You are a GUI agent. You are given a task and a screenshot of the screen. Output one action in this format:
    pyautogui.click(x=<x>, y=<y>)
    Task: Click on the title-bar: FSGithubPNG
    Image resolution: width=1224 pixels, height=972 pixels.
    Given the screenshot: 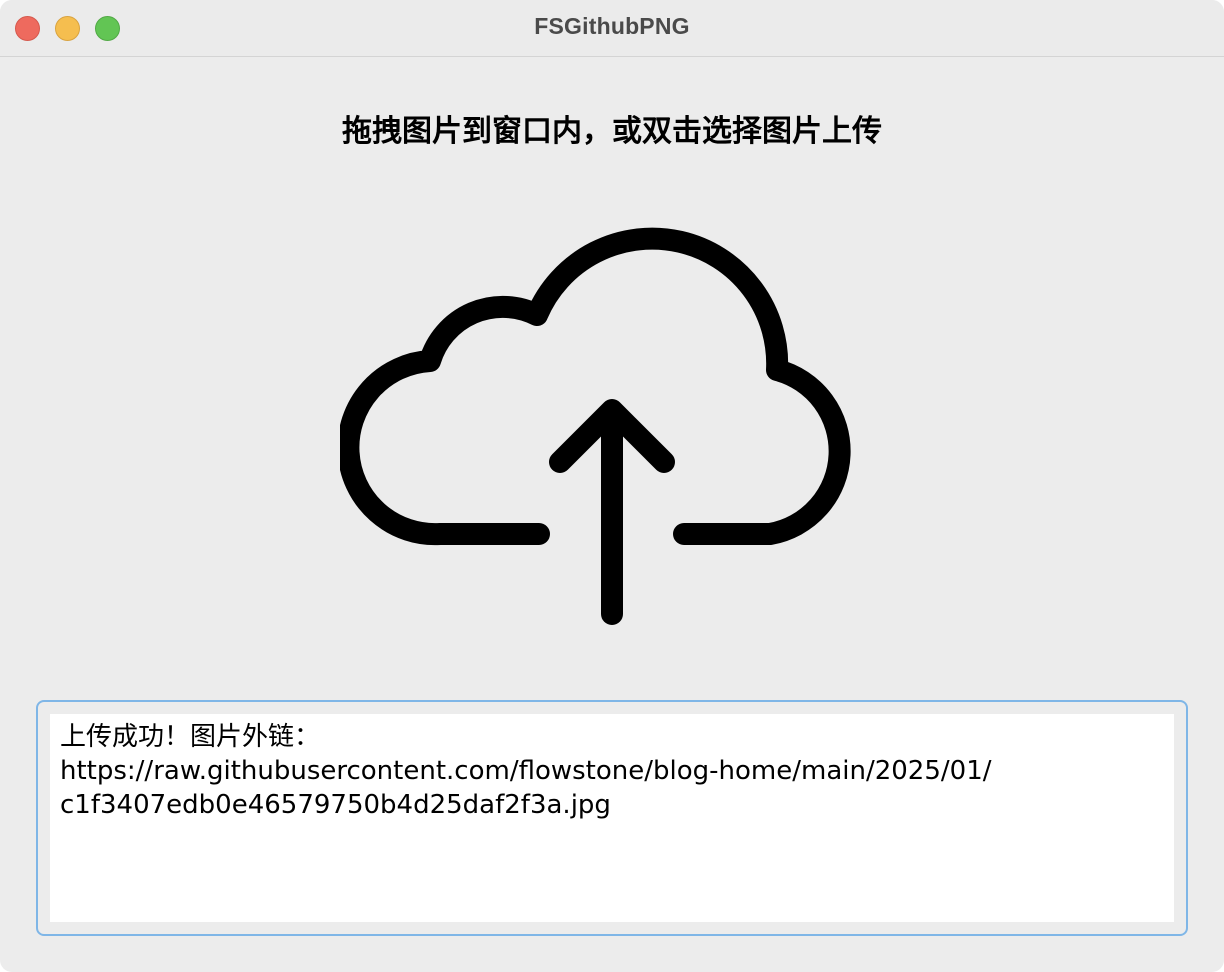 What is the action you would take?
    pyautogui.click(x=612, y=28)
    